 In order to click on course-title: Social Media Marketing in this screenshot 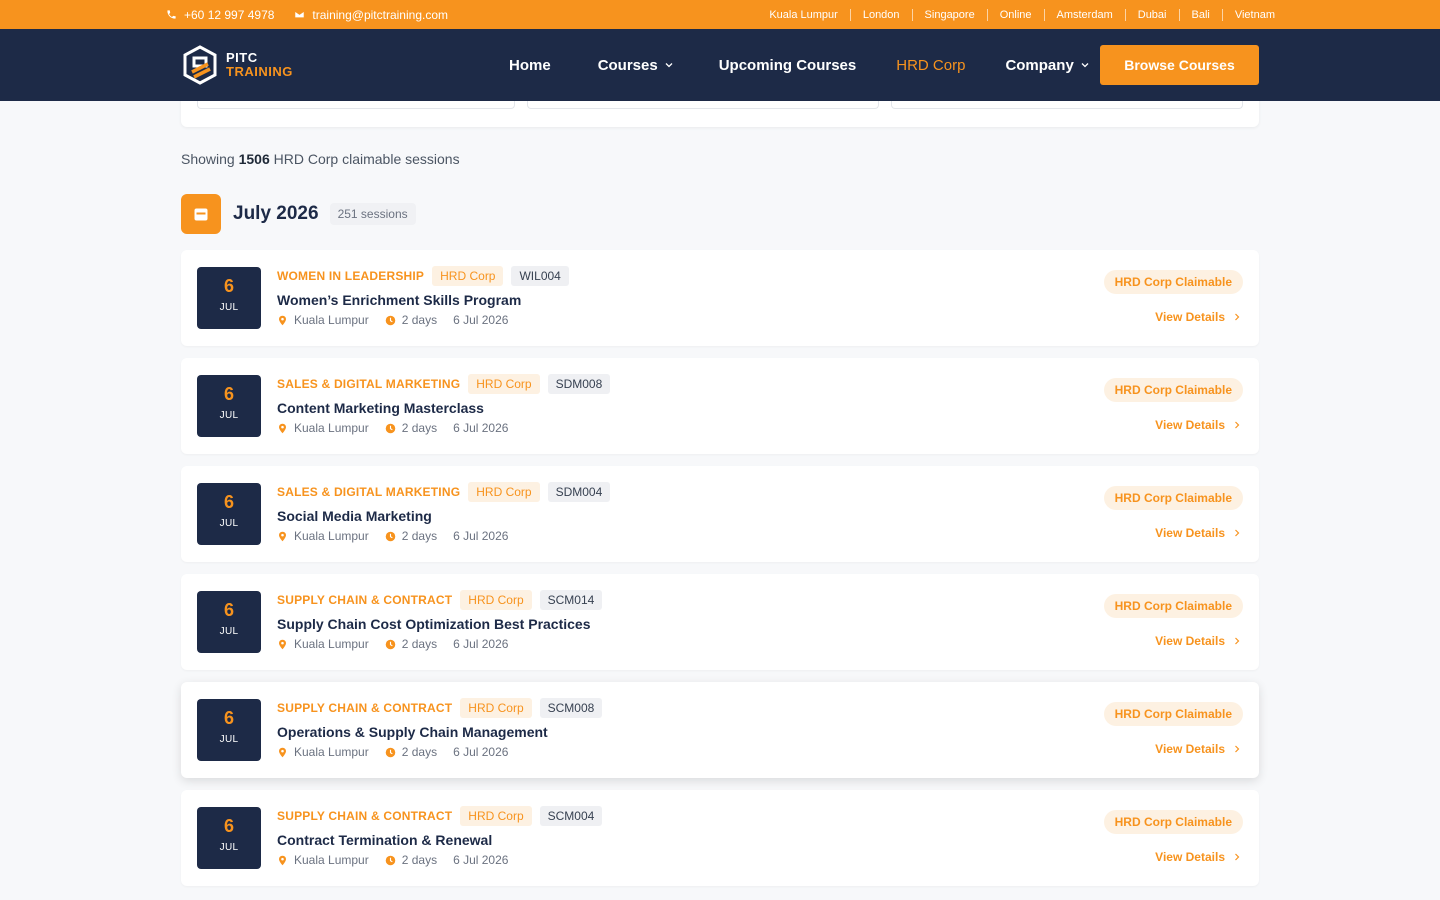, I will do `click(443, 516)`.